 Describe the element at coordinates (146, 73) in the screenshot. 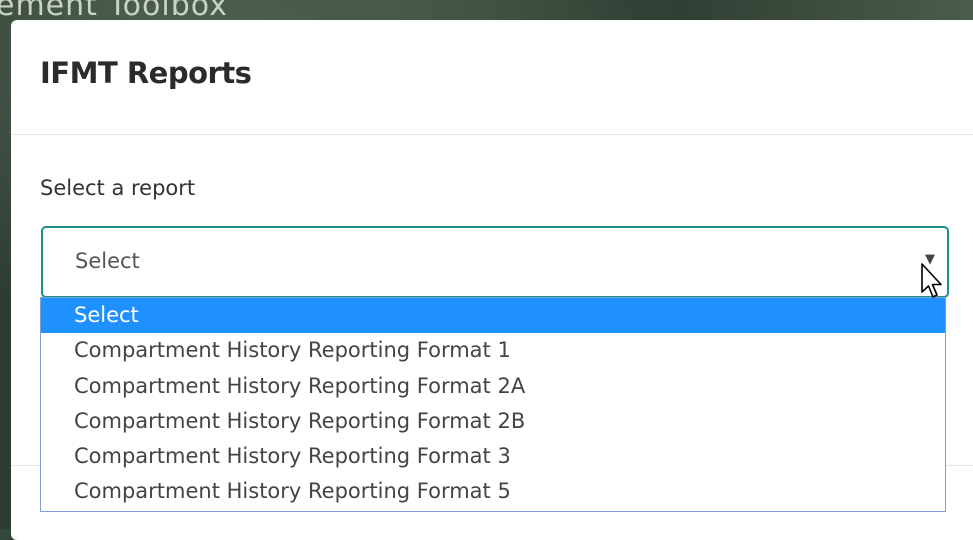

I see `modal-title: IFMT Reports` at that location.